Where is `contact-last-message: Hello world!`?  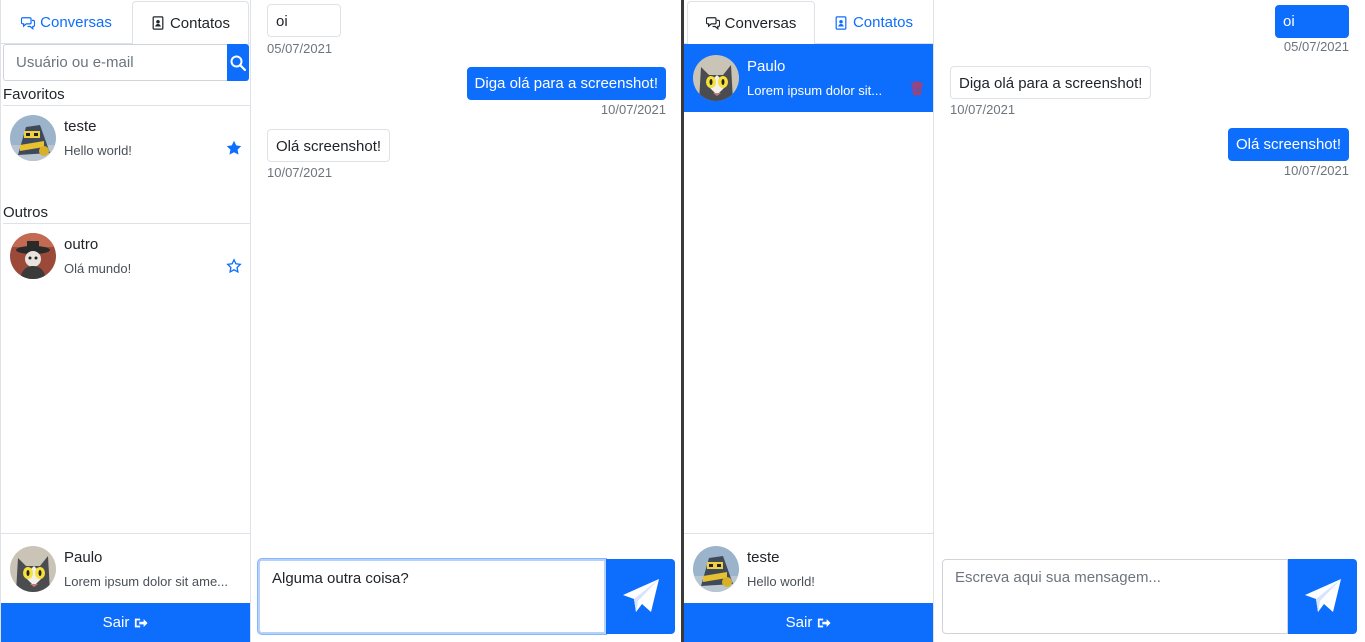
contact-last-message: Hello world! is located at coordinates (98, 150).